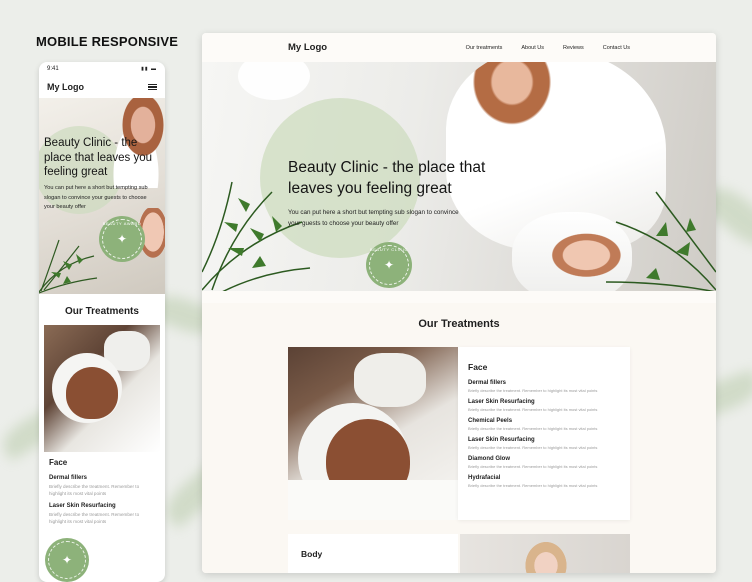  Describe the element at coordinates (490, 421) in the screenshot. I see `treatment-name: Chemical Peels` at that location.